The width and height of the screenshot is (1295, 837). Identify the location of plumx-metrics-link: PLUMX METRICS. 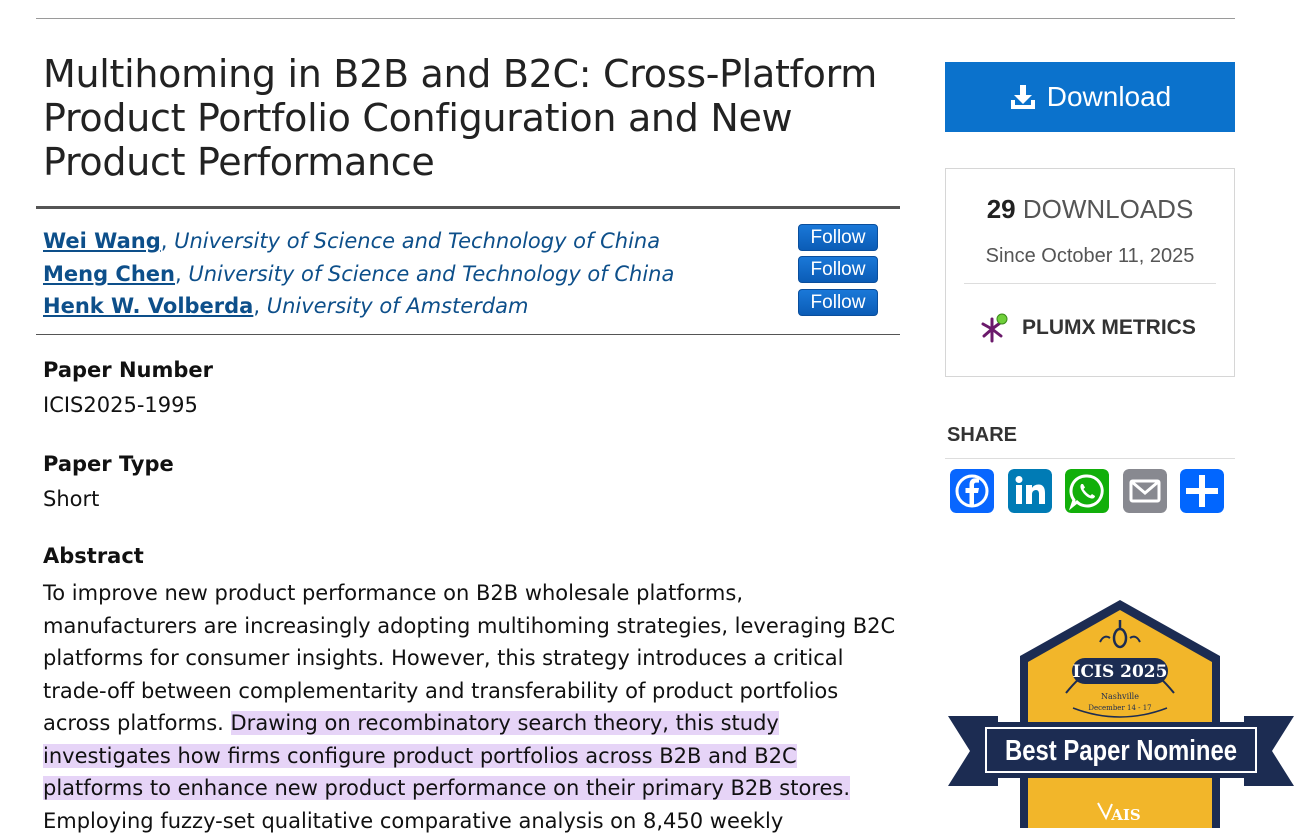
(1087, 328).